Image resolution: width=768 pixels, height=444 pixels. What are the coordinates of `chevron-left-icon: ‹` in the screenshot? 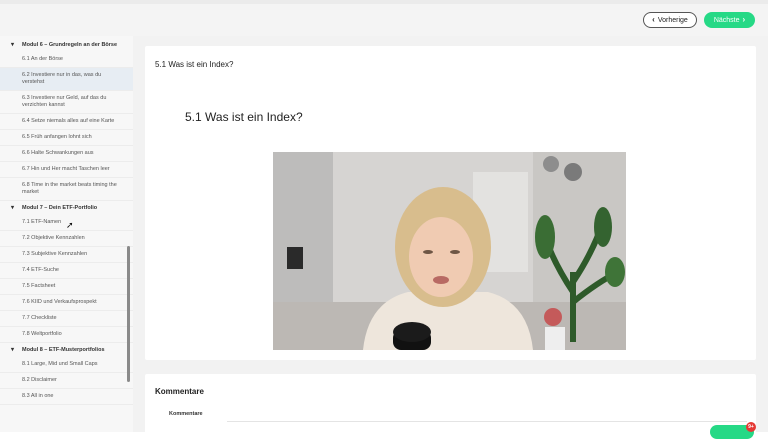 It's located at (653, 19).